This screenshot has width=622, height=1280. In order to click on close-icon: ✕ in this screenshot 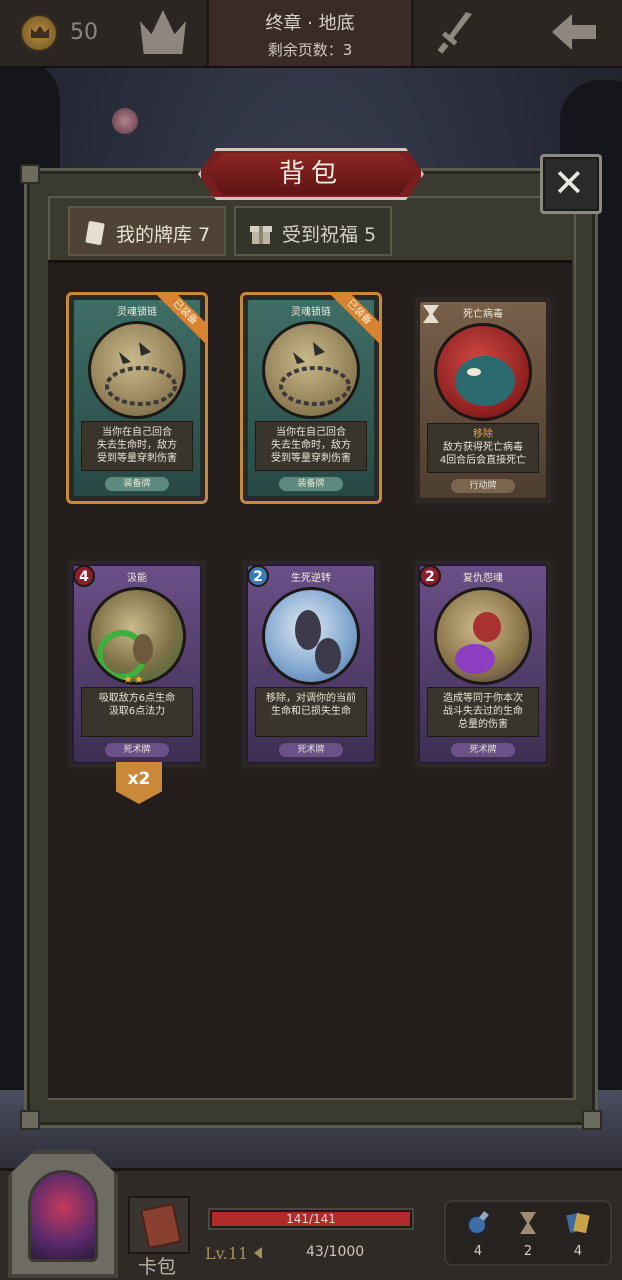, I will do `click(569, 183)`.